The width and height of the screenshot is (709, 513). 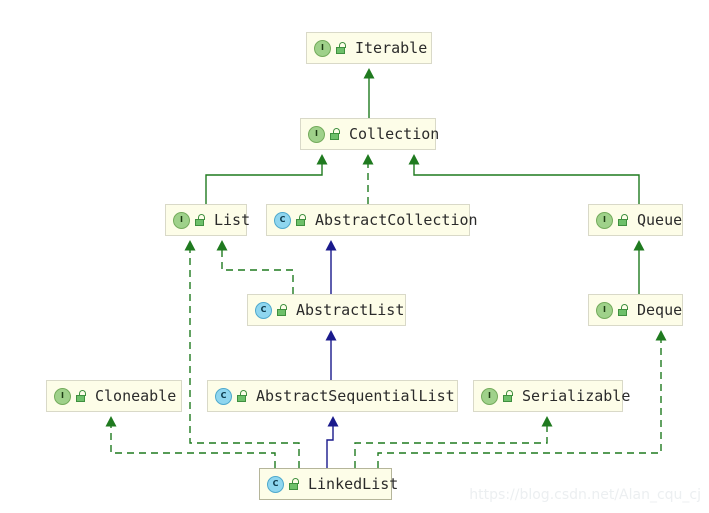 What do you see at coordinates (396, 220) in the screenshot?
I see `node-label: AbstractCollection` at bounding box center [396, 220].